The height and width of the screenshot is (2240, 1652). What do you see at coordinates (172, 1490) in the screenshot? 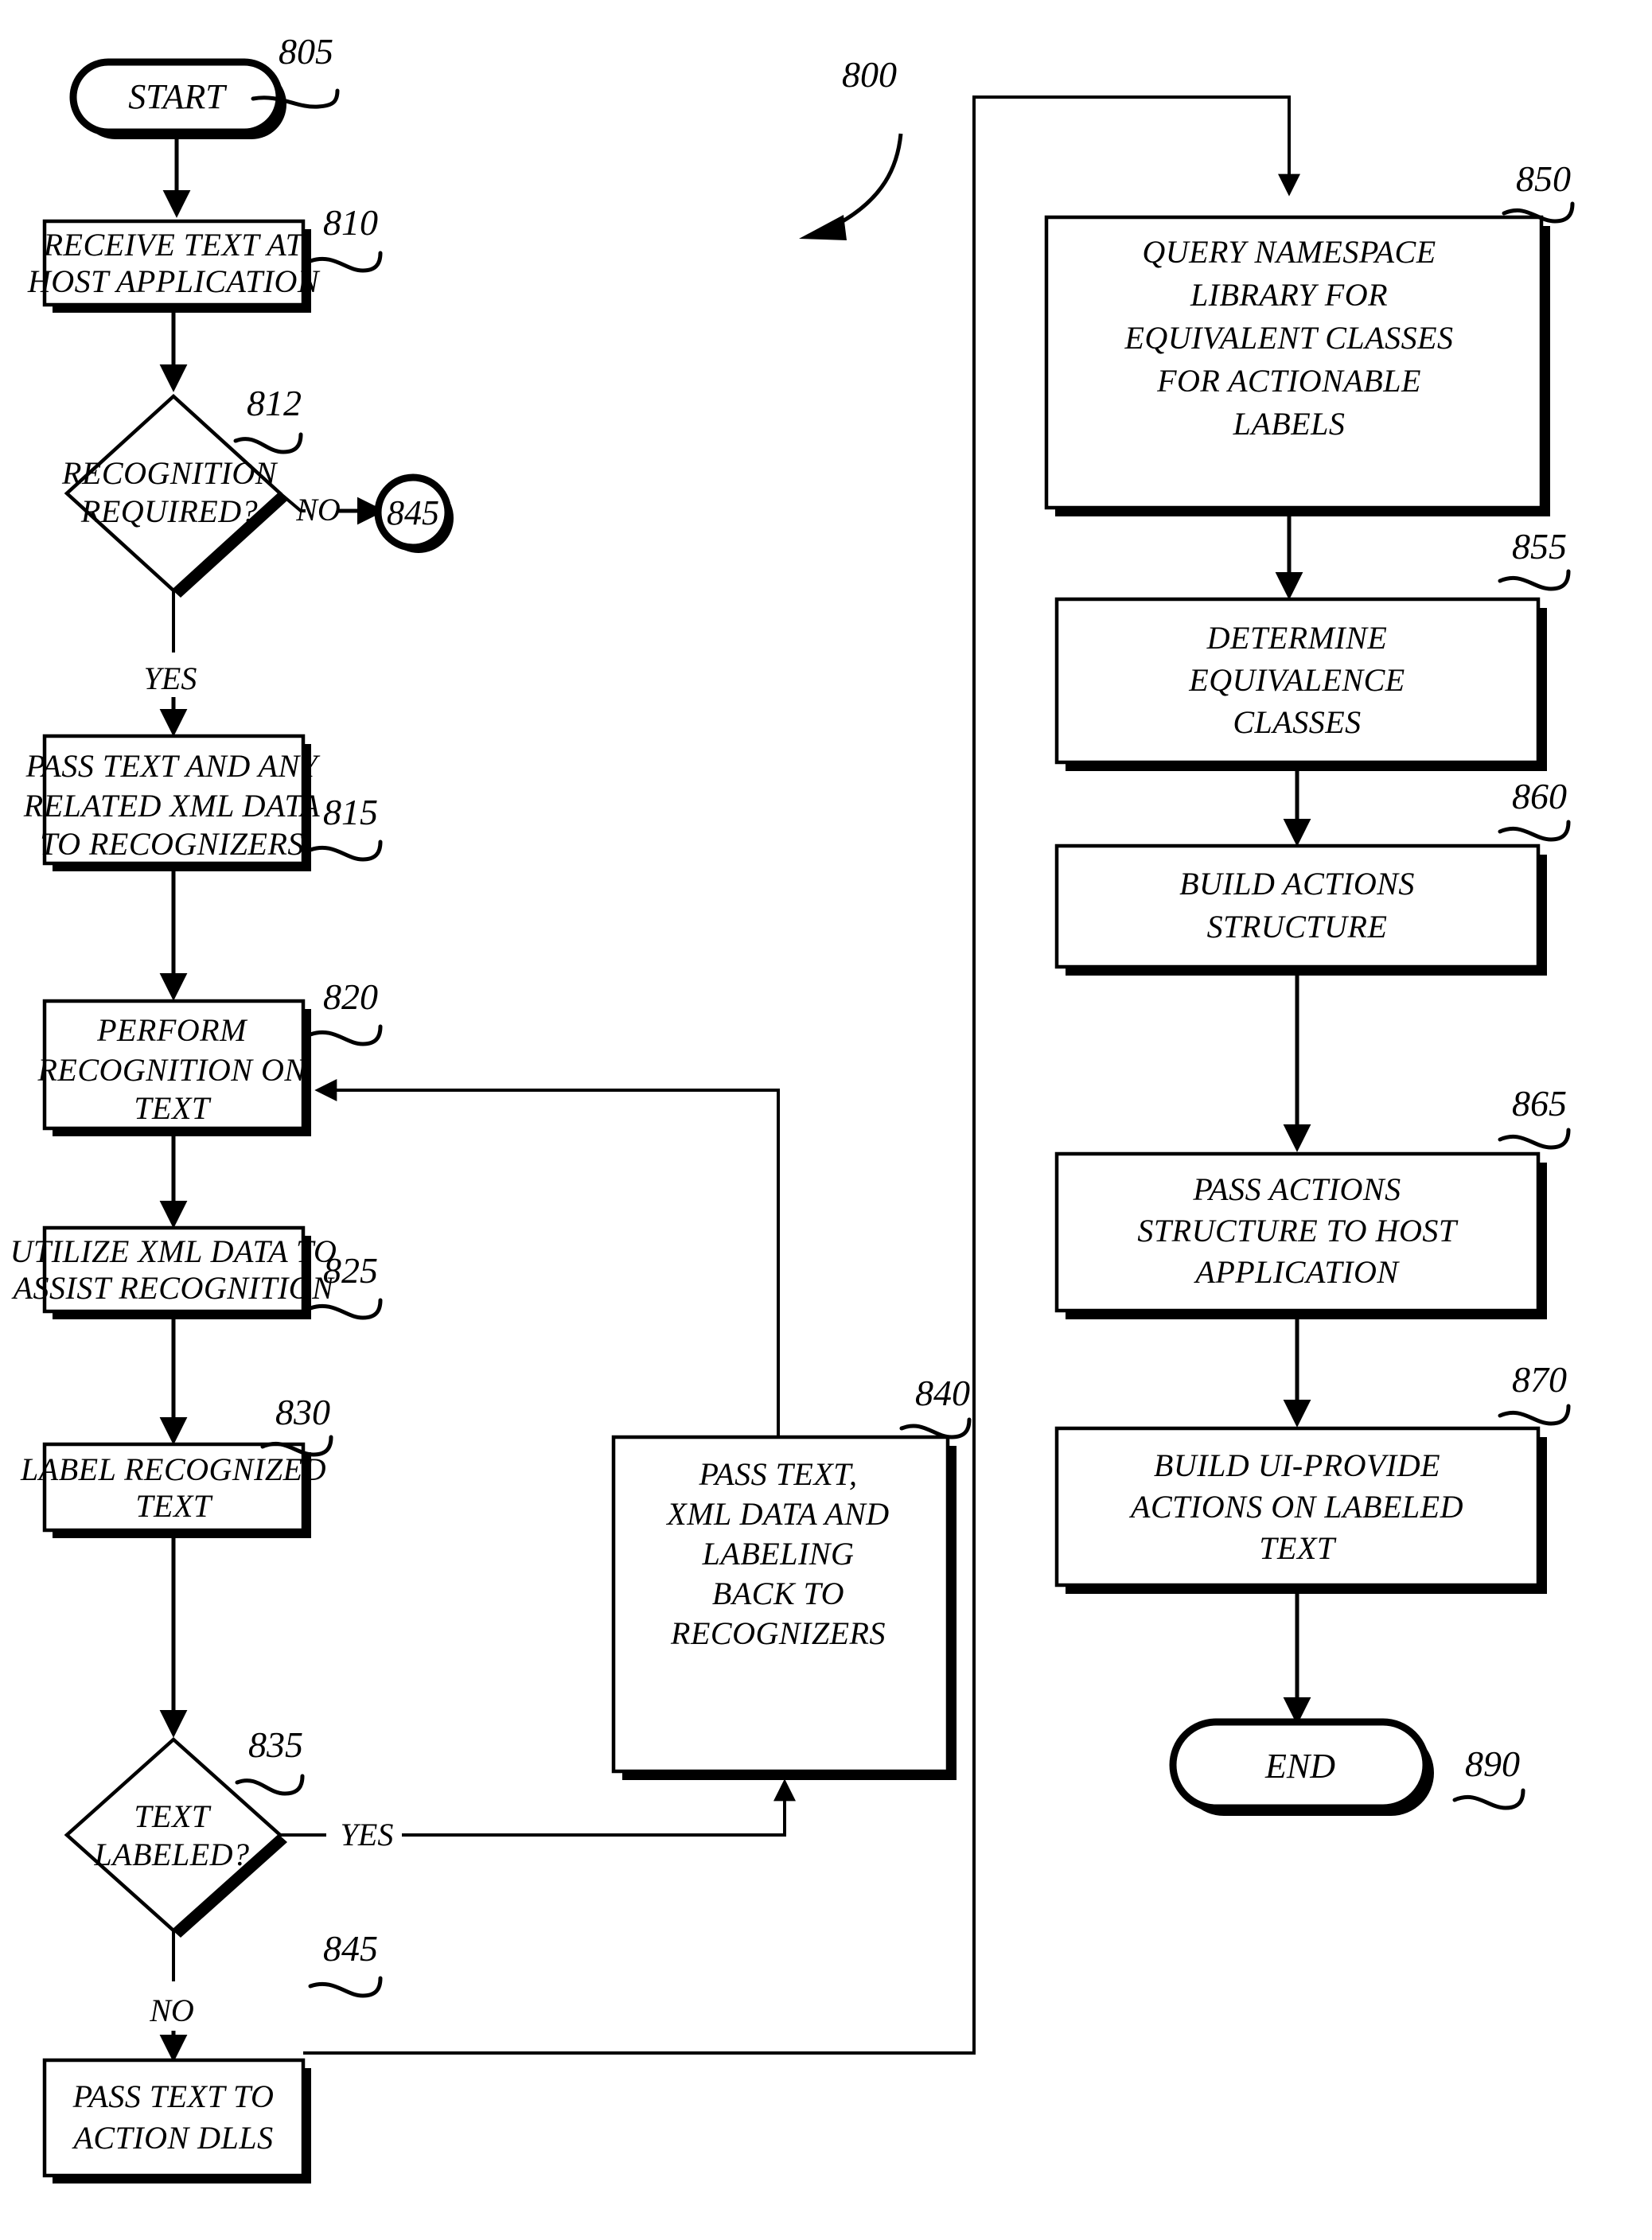
I see `node-830: LABEL RECOGNIZED TEXT` at bounding box center [172, 1490].